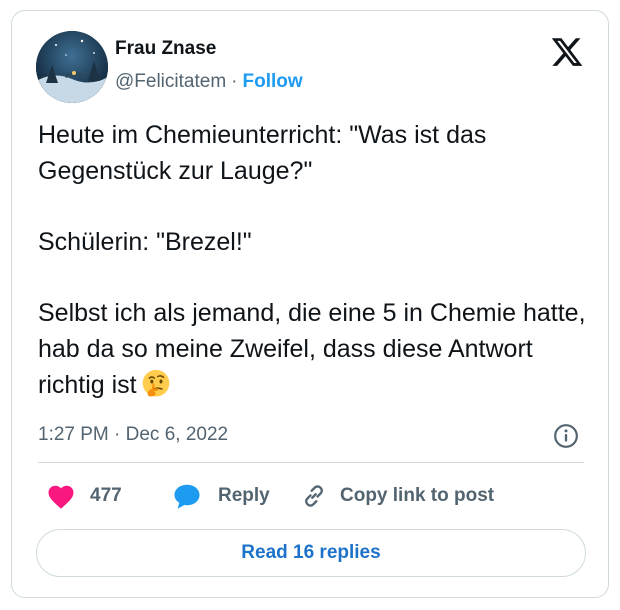 This screenshot has height=610, width=620. What do you see at coordinates (155, 383) in the screenshot?
I see `thinking-face-emoji-icon` at bounding box center [155, 383].